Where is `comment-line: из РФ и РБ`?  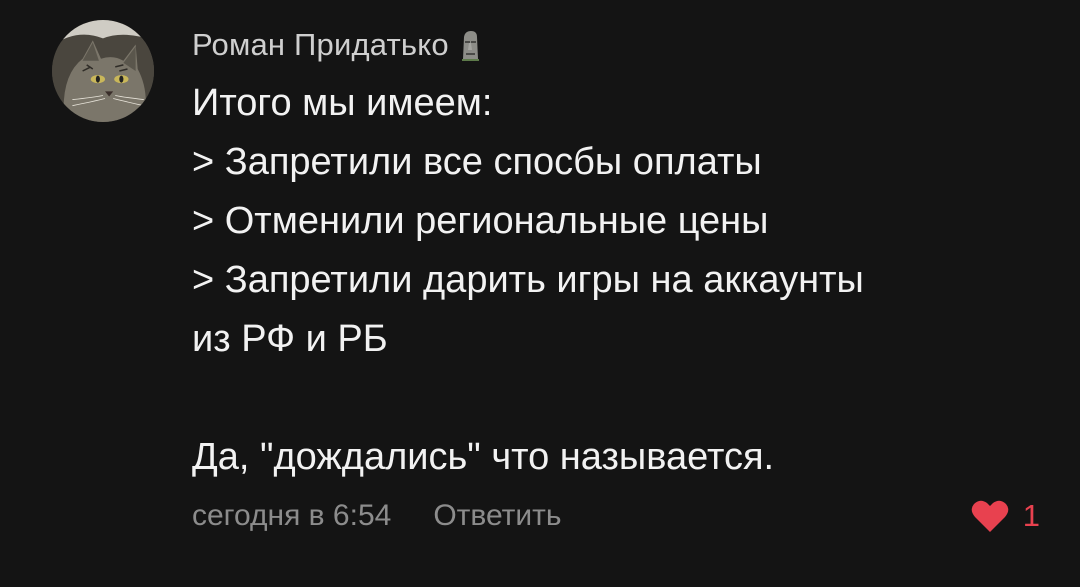
comment-line: из РФ и РБ is located at coordinates (290, 339).